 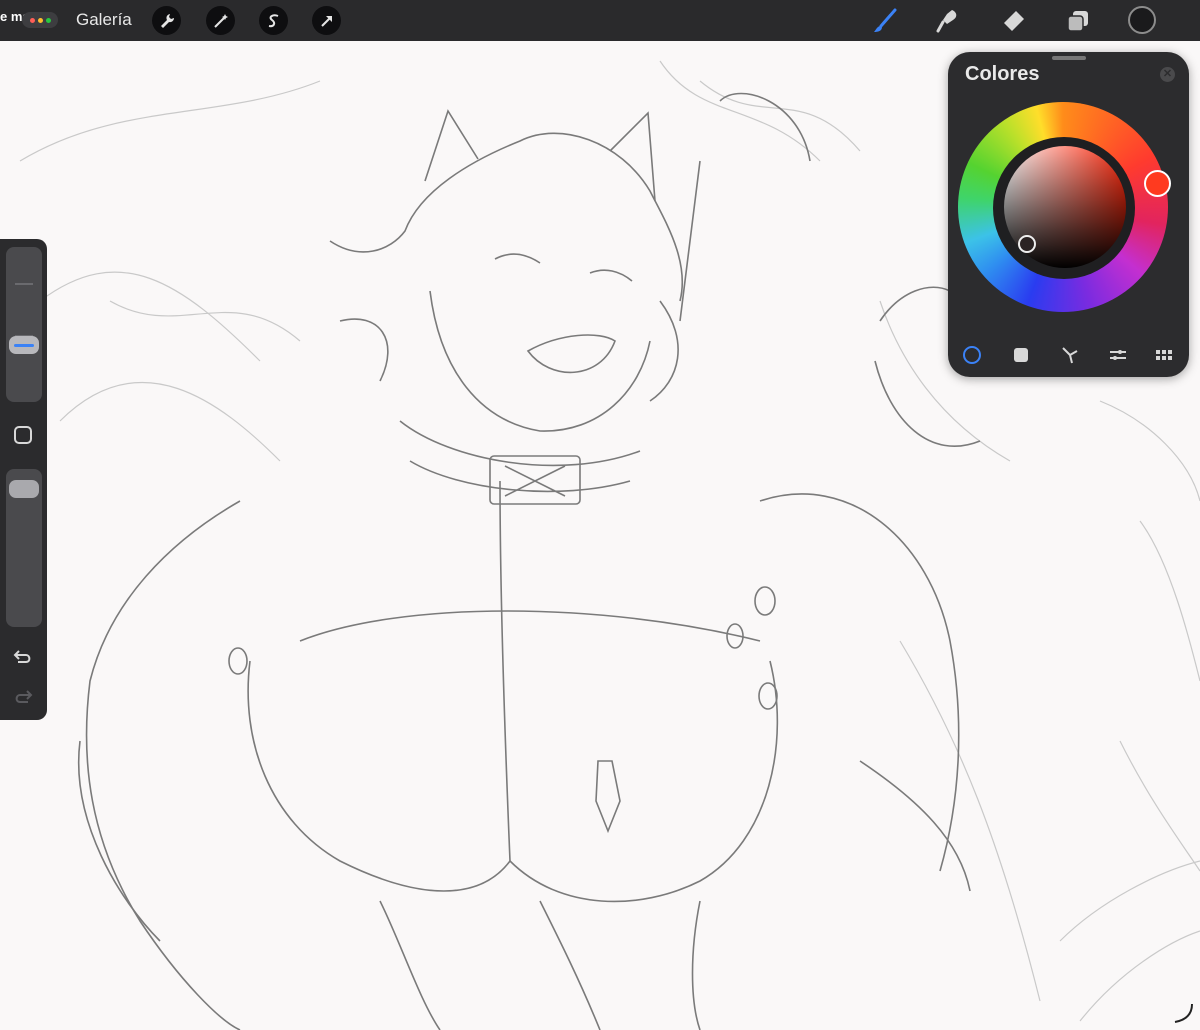 What do you see at coordinates (1142, 20) in the screenshot?
I see `current-color-button` at bounding box center [1142, 20].